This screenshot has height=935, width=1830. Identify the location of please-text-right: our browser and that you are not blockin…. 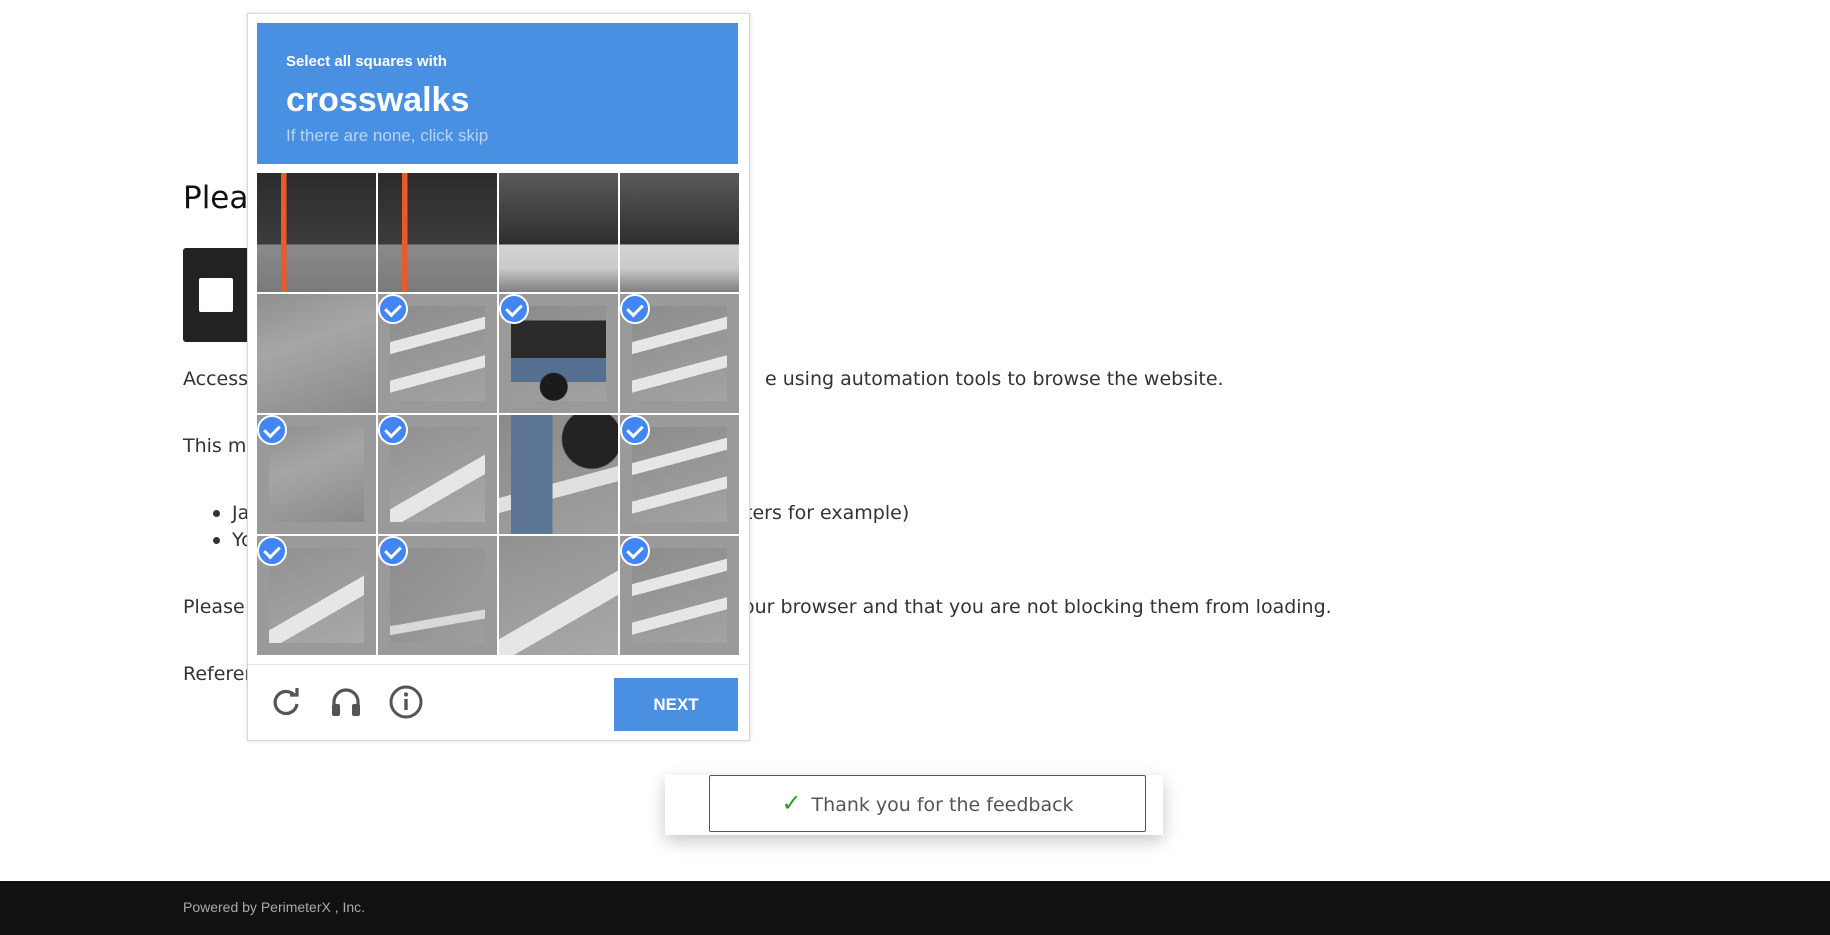
(1037, 607).